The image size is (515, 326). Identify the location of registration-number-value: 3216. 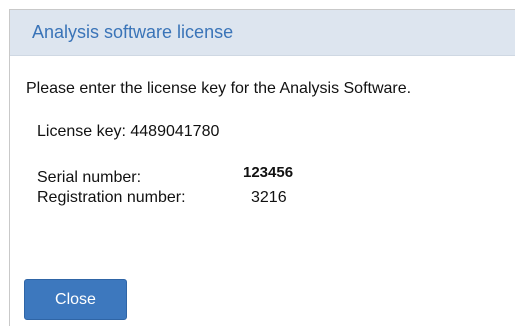
(269, 197).